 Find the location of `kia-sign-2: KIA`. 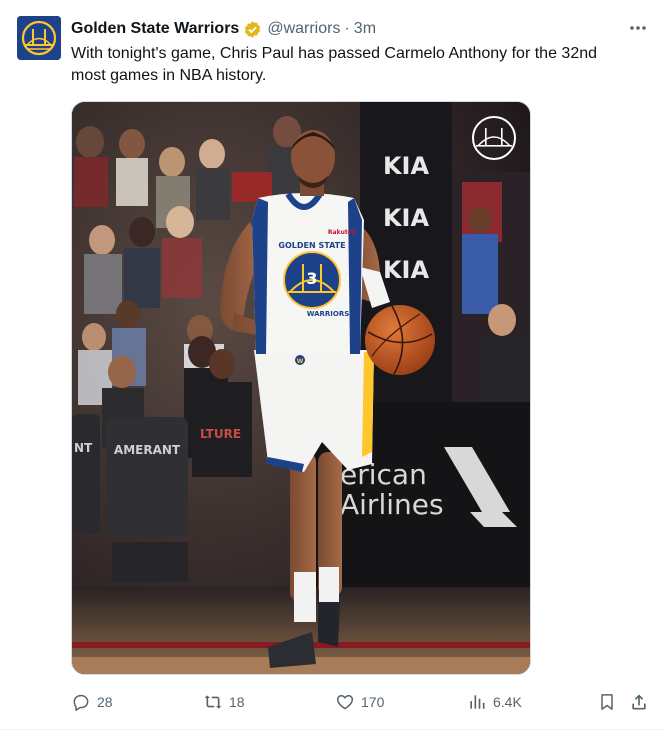

kia-sign-2: KIA is located at coordinates (406, 218).